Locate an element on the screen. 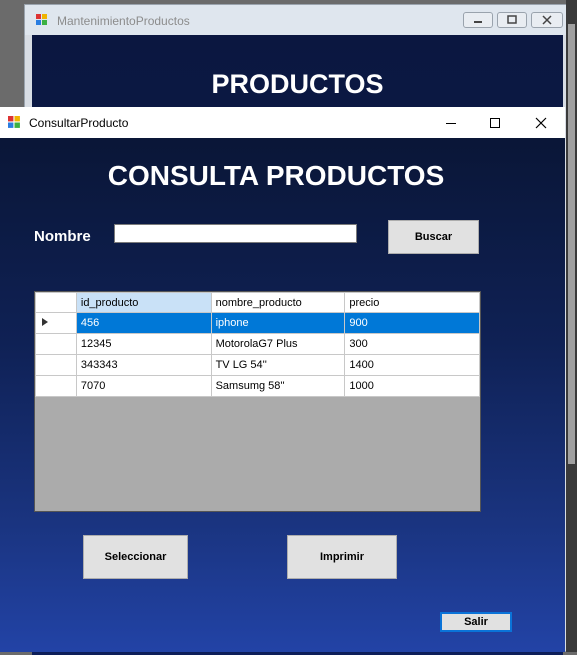 This screenshot has width=577, height=655. cell-nombre-producto: iphone is located at coordinates (278, 323).